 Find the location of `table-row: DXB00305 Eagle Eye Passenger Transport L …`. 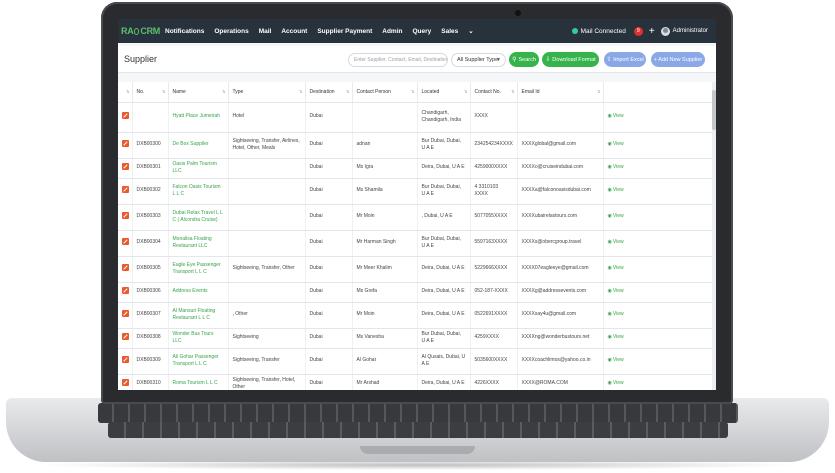

table-row: DXB00305 Eagle Eye Passenger Transport L … is located at coordinates (415, 269).